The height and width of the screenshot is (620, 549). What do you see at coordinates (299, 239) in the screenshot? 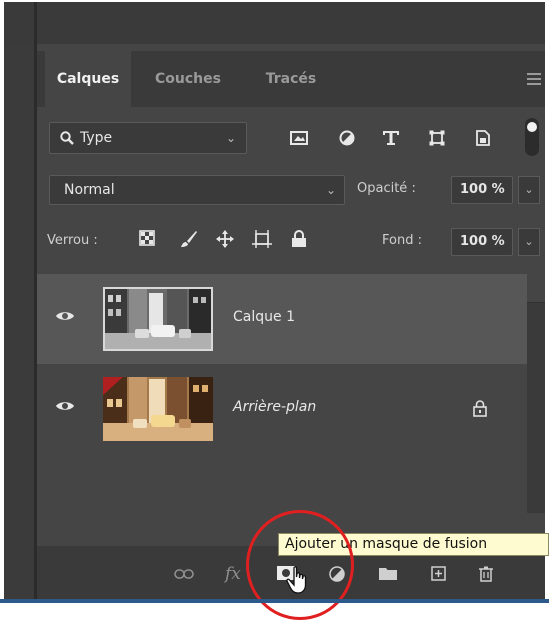
I see `lock-icon` at bounding box center [299, 239].